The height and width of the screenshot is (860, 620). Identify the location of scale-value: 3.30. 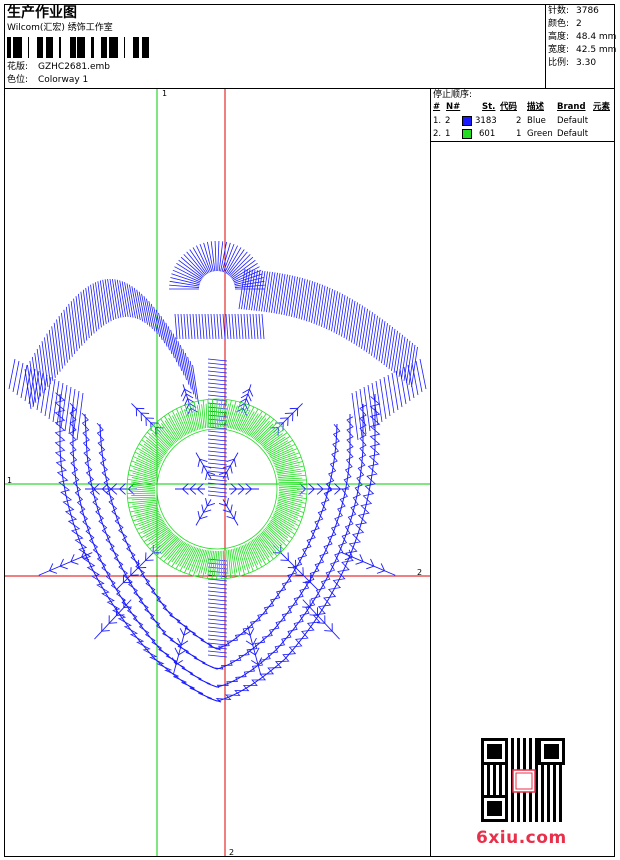
(586, 63).